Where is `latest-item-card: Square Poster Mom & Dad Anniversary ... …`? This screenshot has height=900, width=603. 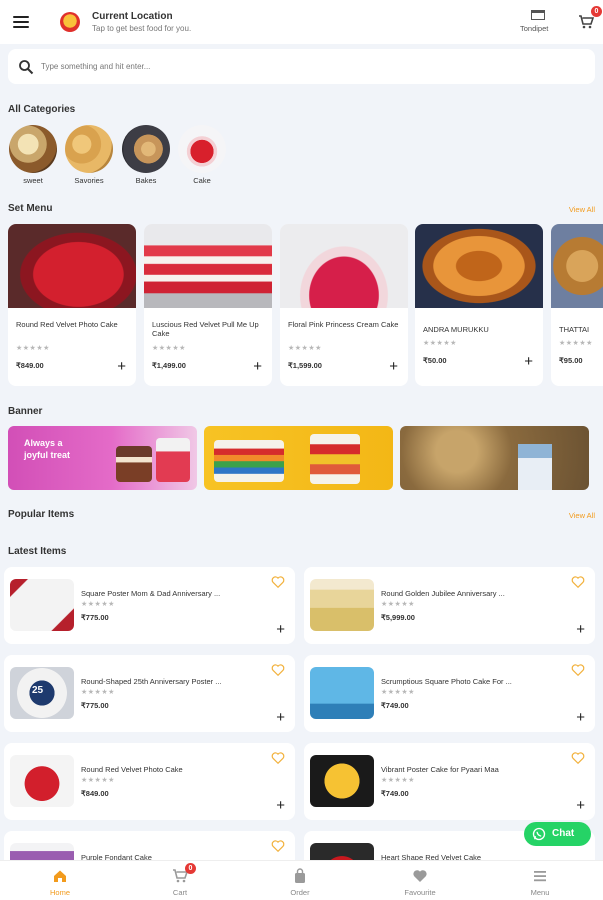
latest-item-card: Square Poster Mom & Dad Anniversary ... … is located at coordinates (149, 605).